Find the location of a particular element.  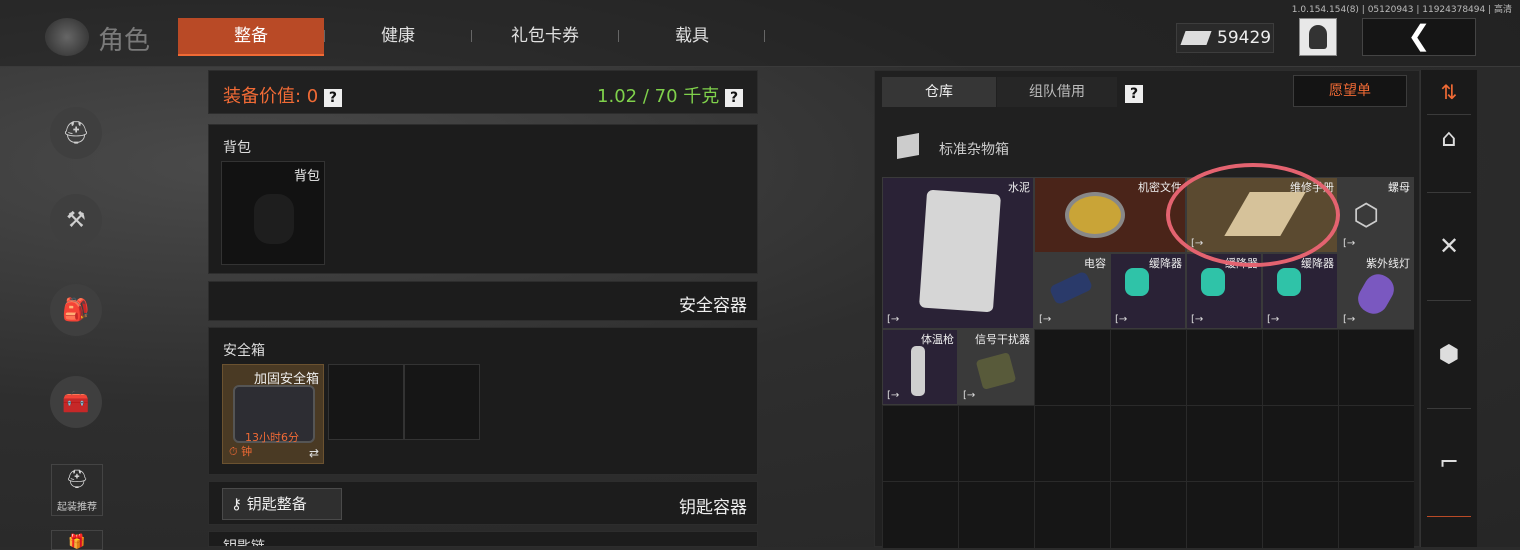

wishlist-button: 愿望单 is located at coordinates (1350, 91).